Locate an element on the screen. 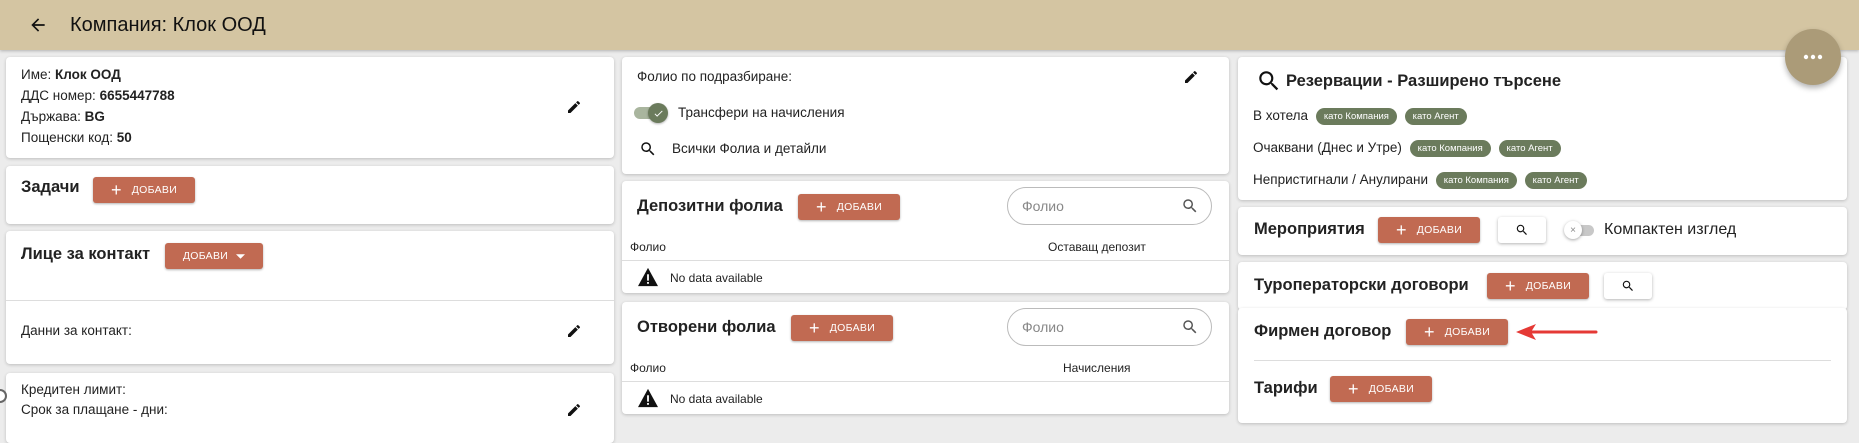 The image size is (1859, 443). company-contract-card: Фирмен договор + ДОБАВИ Тарифи + ДОБАВИ is located at coordinates (1542, 365).